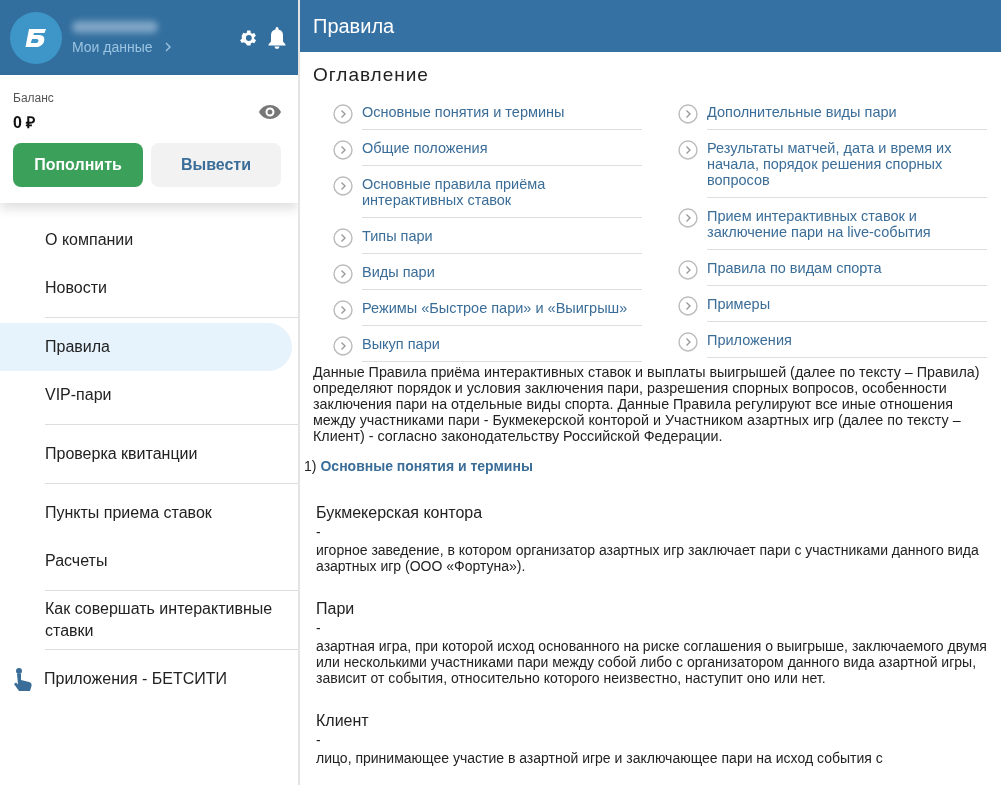 Image resolution: width=1001 pixels, height=785 pixels. I want to click on chevron-right-icon, so click(167, 46).